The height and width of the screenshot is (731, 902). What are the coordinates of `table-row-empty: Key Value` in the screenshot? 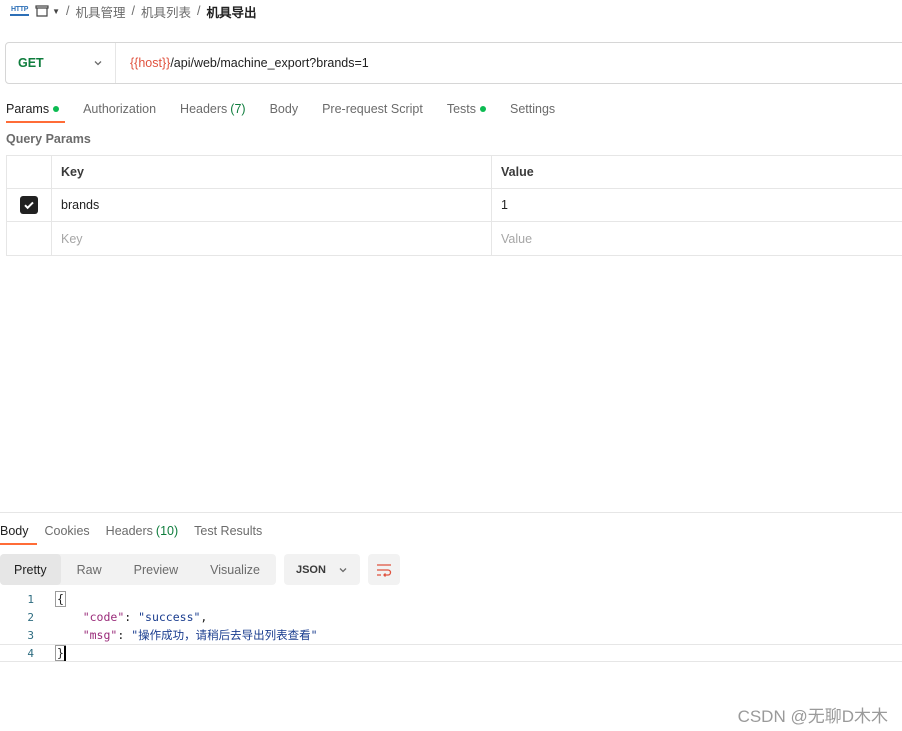 It's located at (454, 238).